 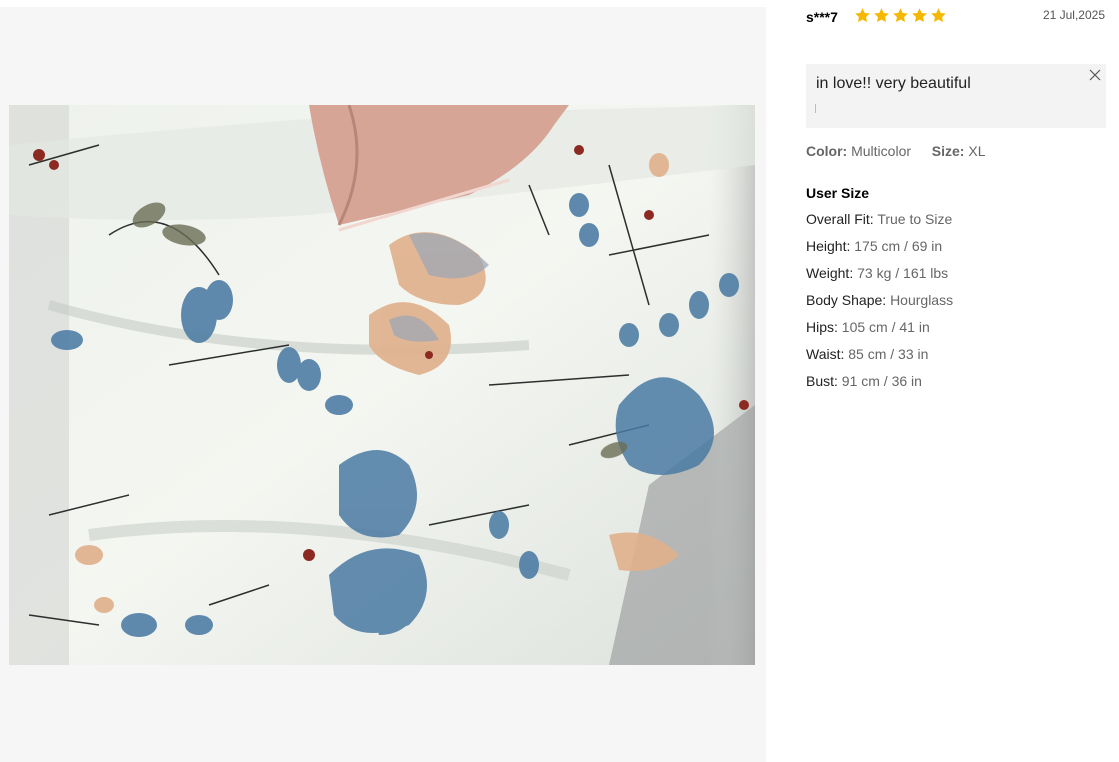 What do you see at coordinates (822, 327) in the screenshot?
I see `size-row-label: Hips:` at bounding box center [822, 327].